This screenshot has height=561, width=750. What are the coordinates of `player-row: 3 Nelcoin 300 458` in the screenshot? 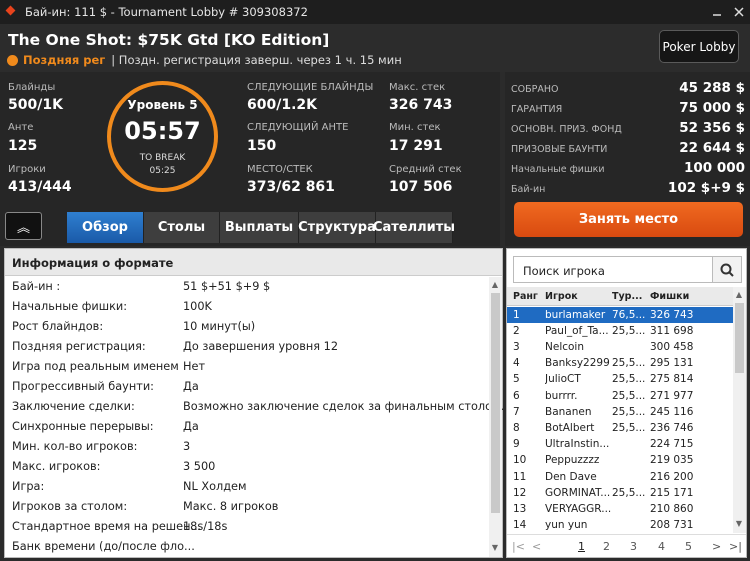 It's located at (620, 347).